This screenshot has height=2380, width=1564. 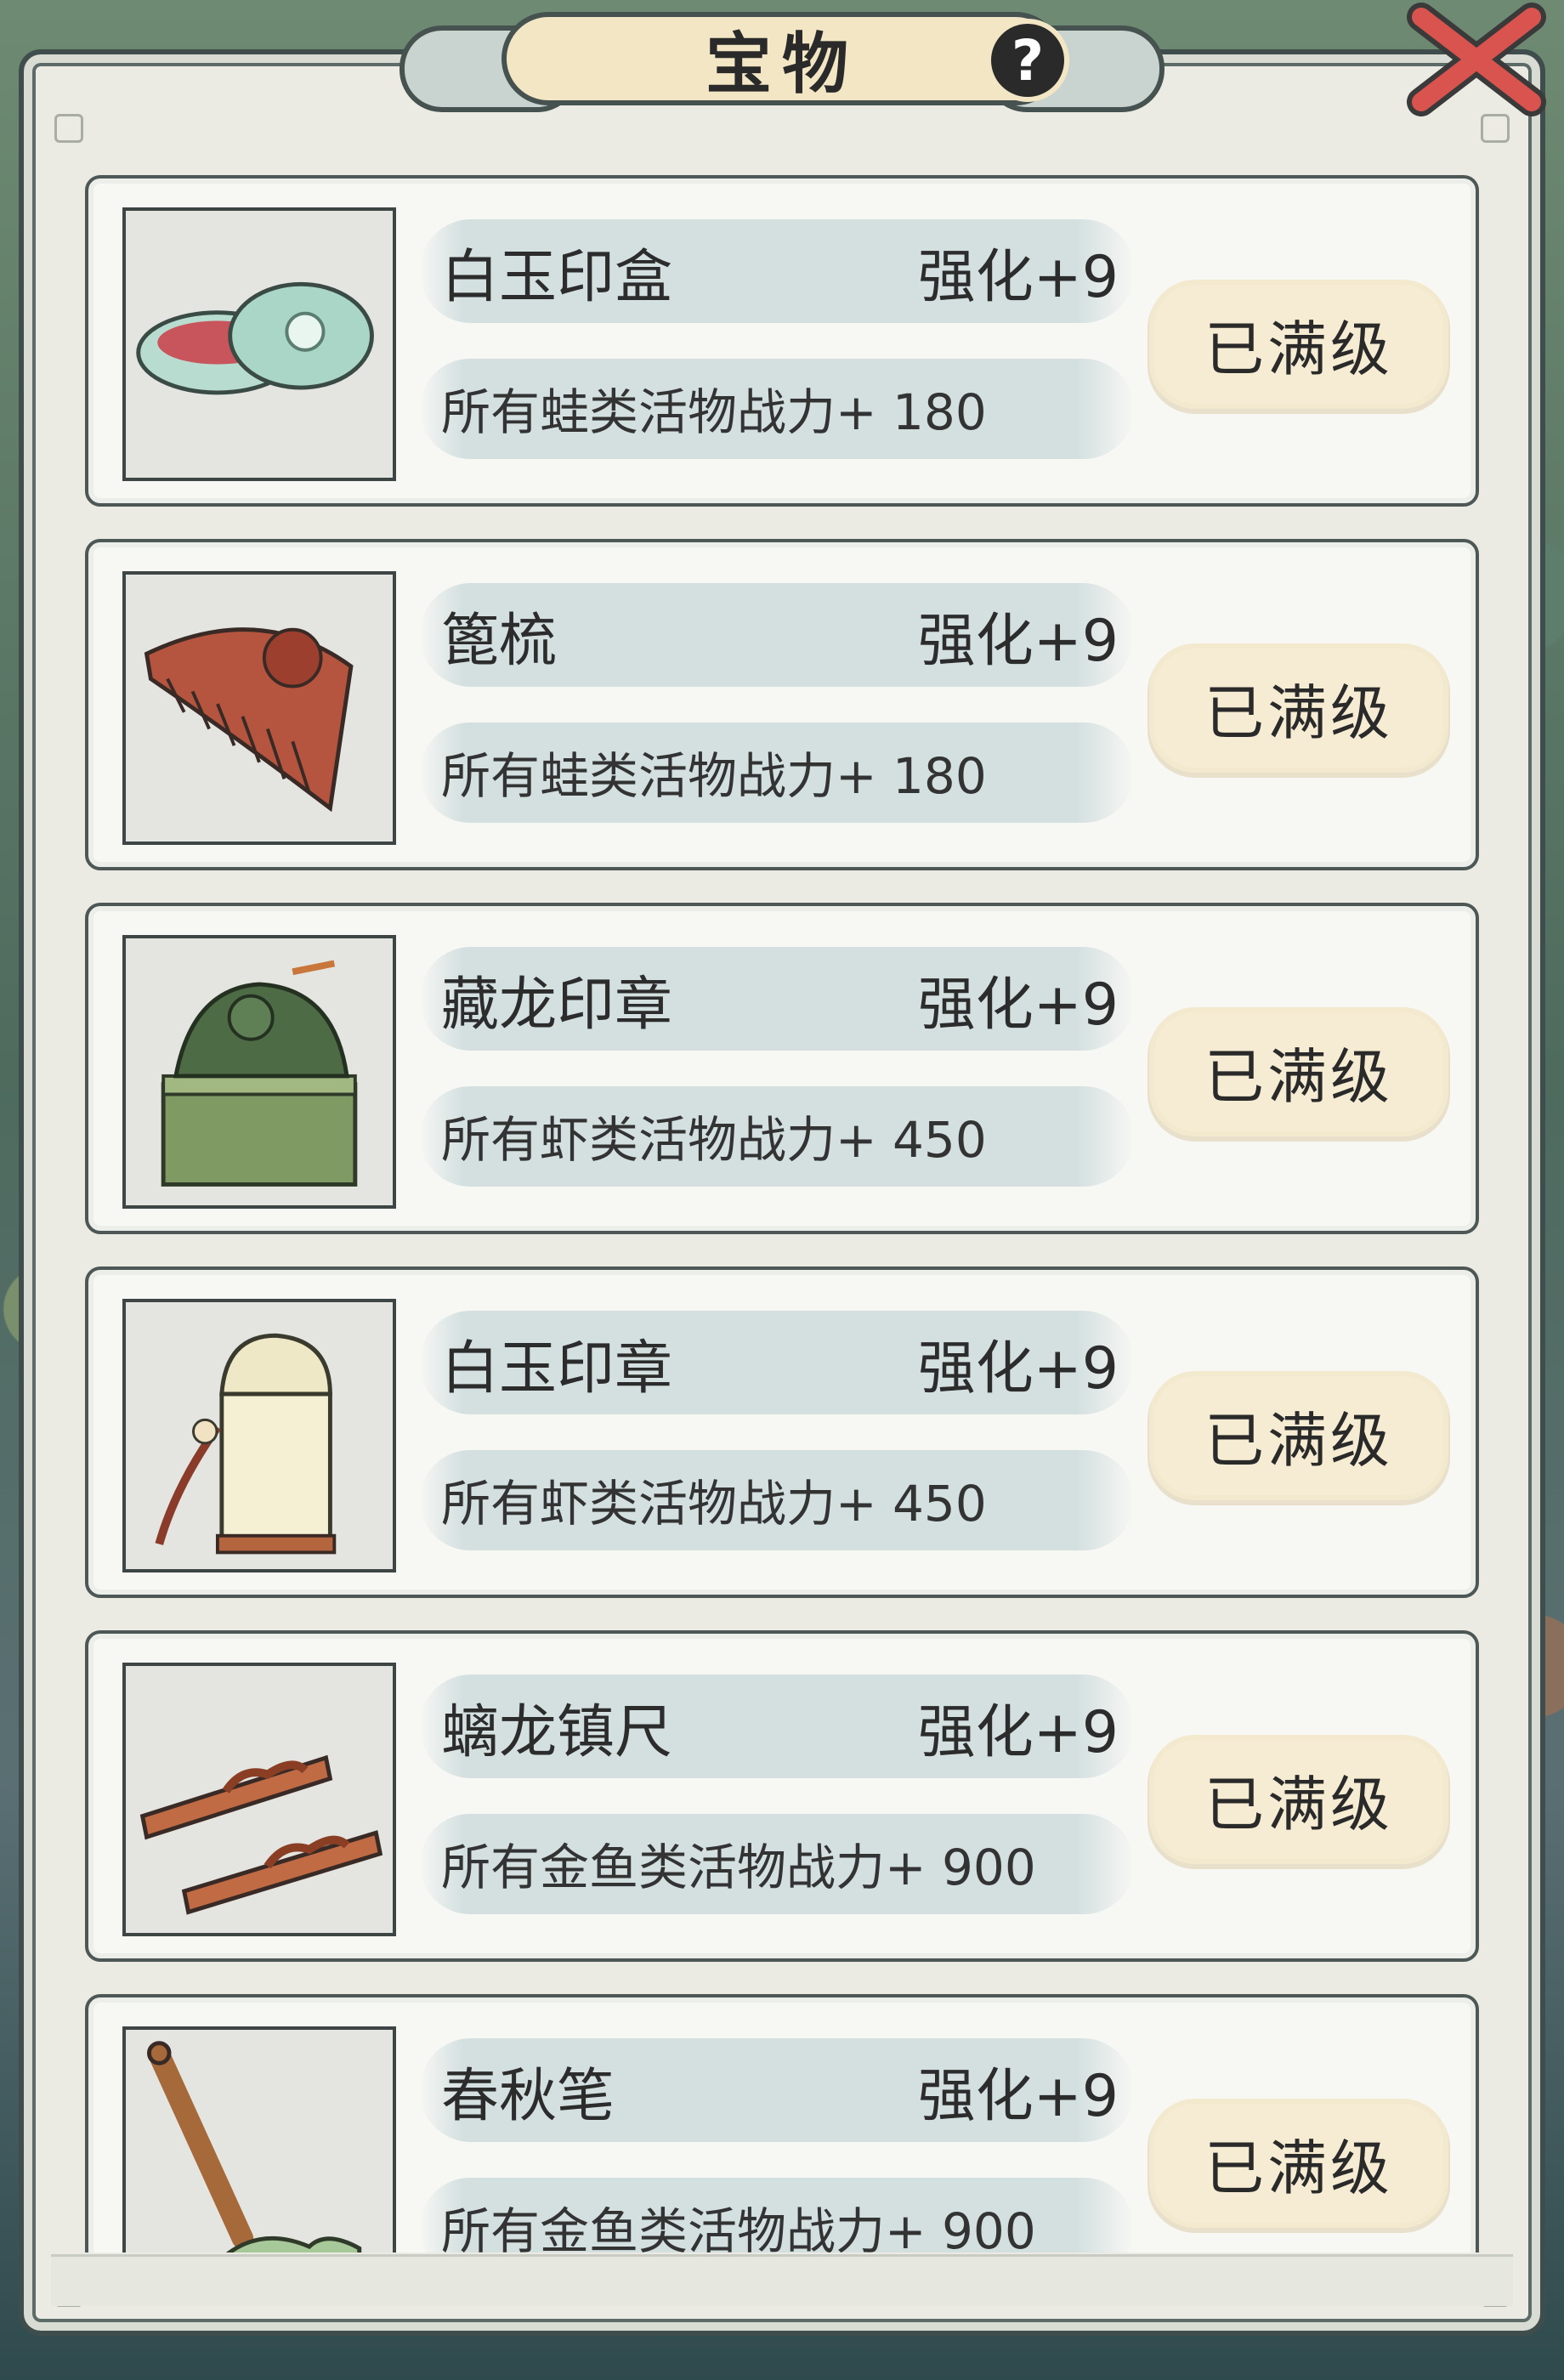 I want to click on question-icon: ?, so click(x=1028, y=60).